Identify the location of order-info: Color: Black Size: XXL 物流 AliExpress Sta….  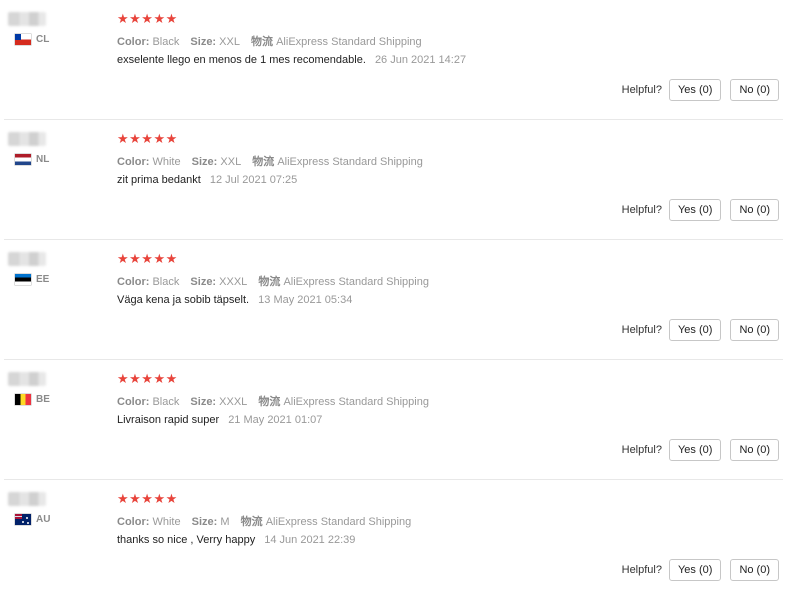
(269, 41).